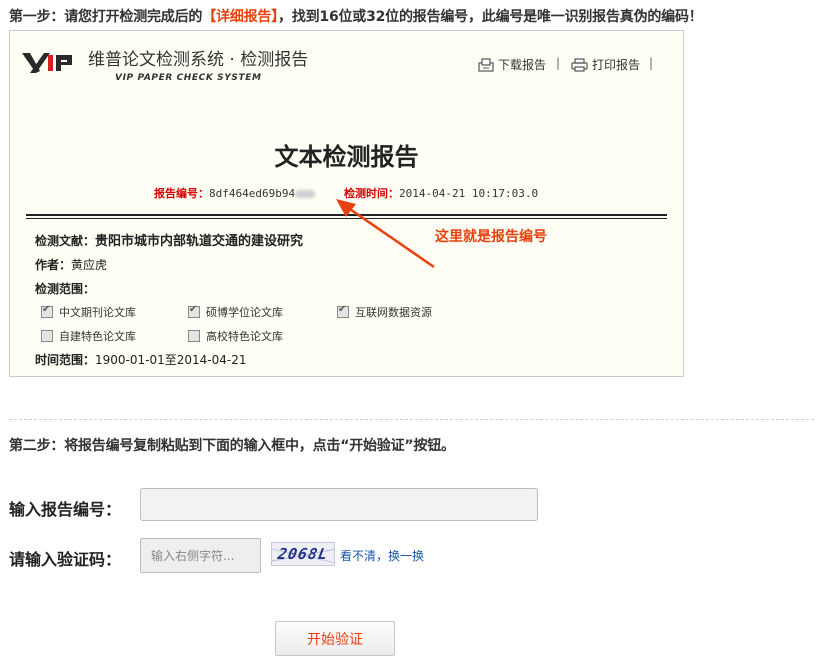 Image resolution: width=816 pixels, height=662 pixels. Describe the element at coordinates (491, 237) in the screenshot. I see `callout-label: 这里就是报告编号` at that location.